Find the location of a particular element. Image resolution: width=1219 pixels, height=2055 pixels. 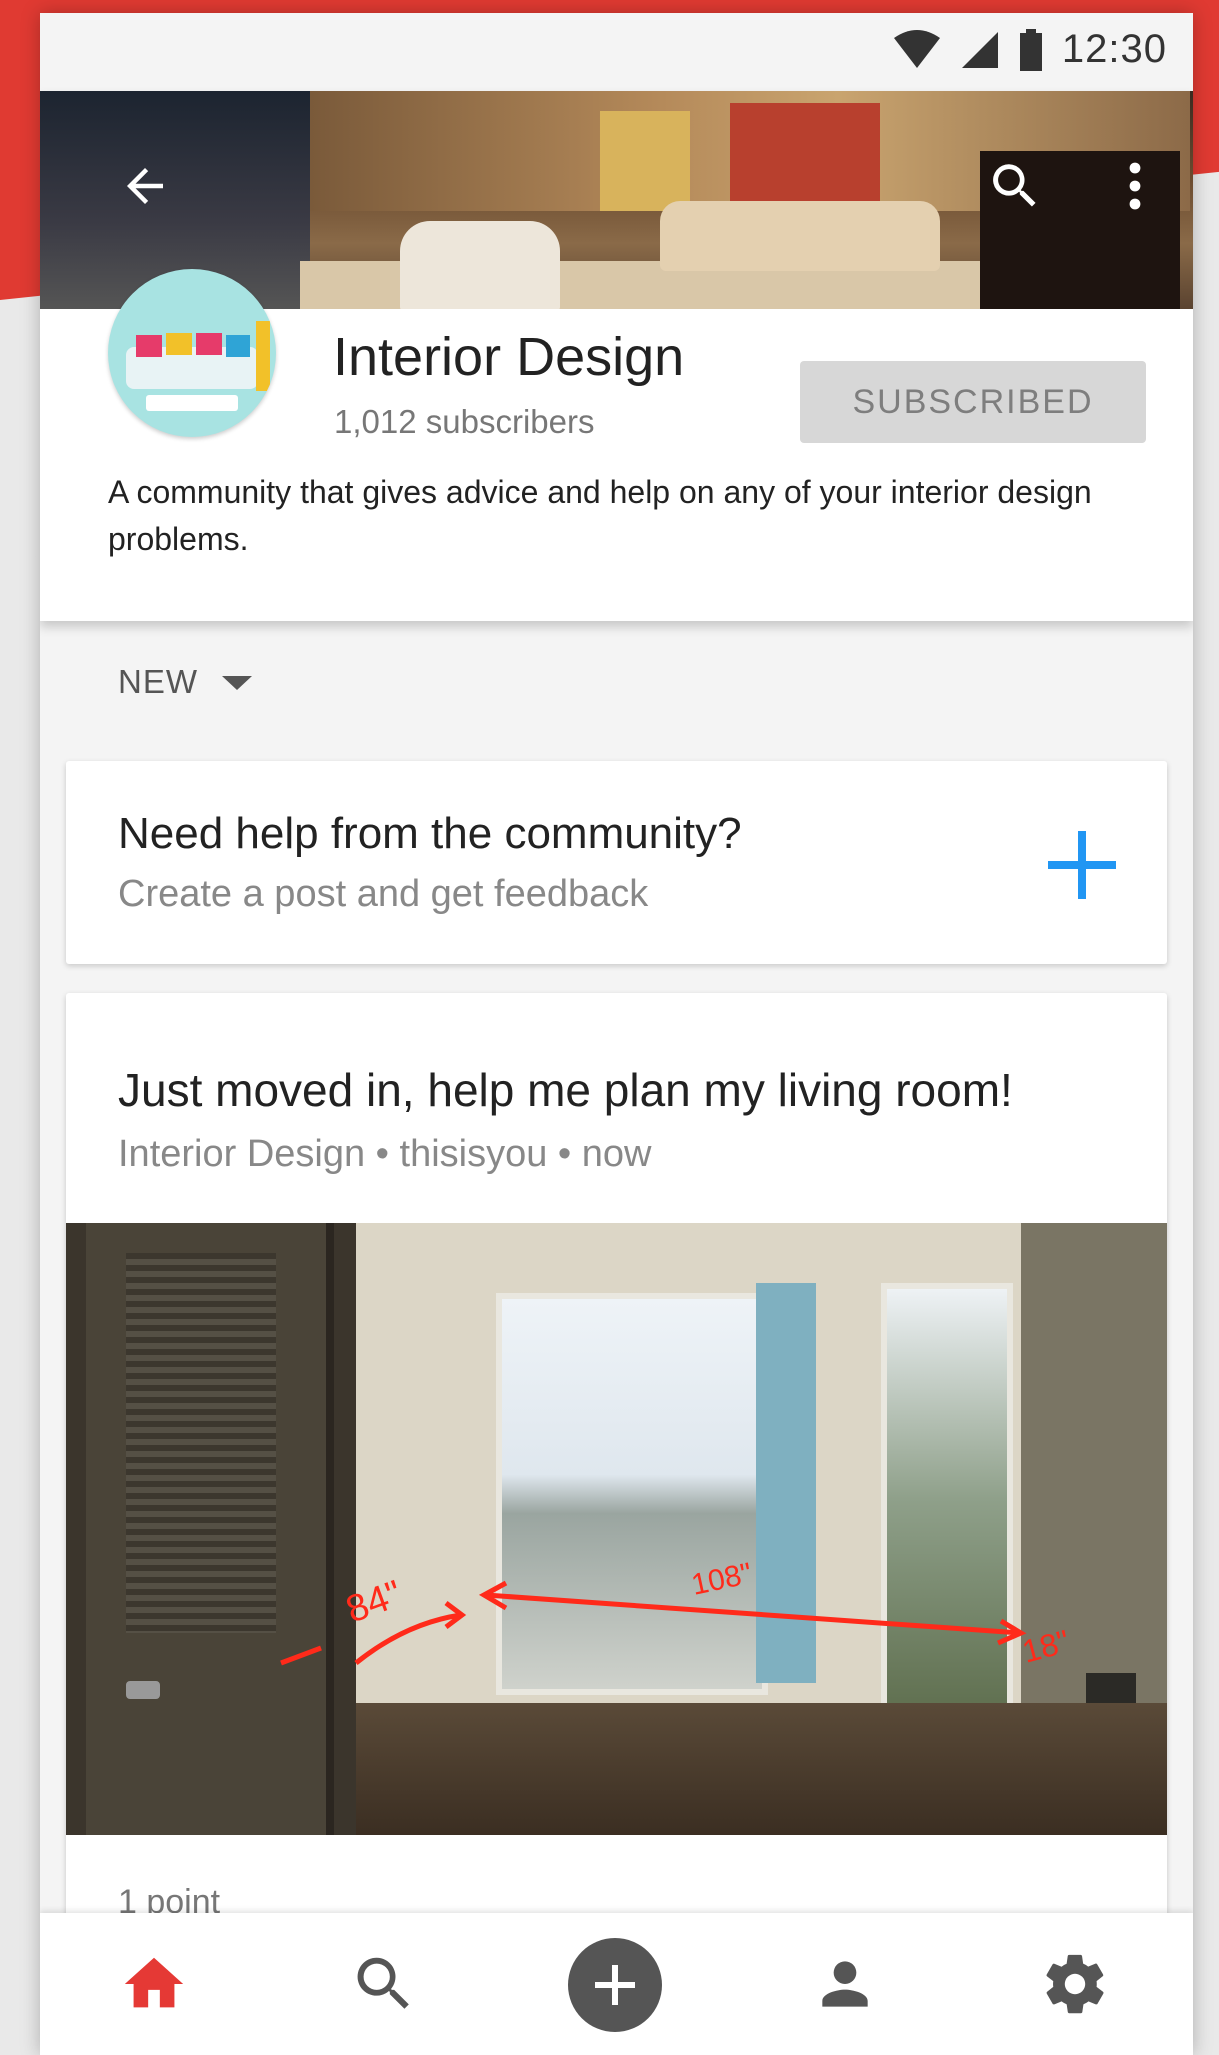

caret-down-icon is located at coordinates (237, 683).